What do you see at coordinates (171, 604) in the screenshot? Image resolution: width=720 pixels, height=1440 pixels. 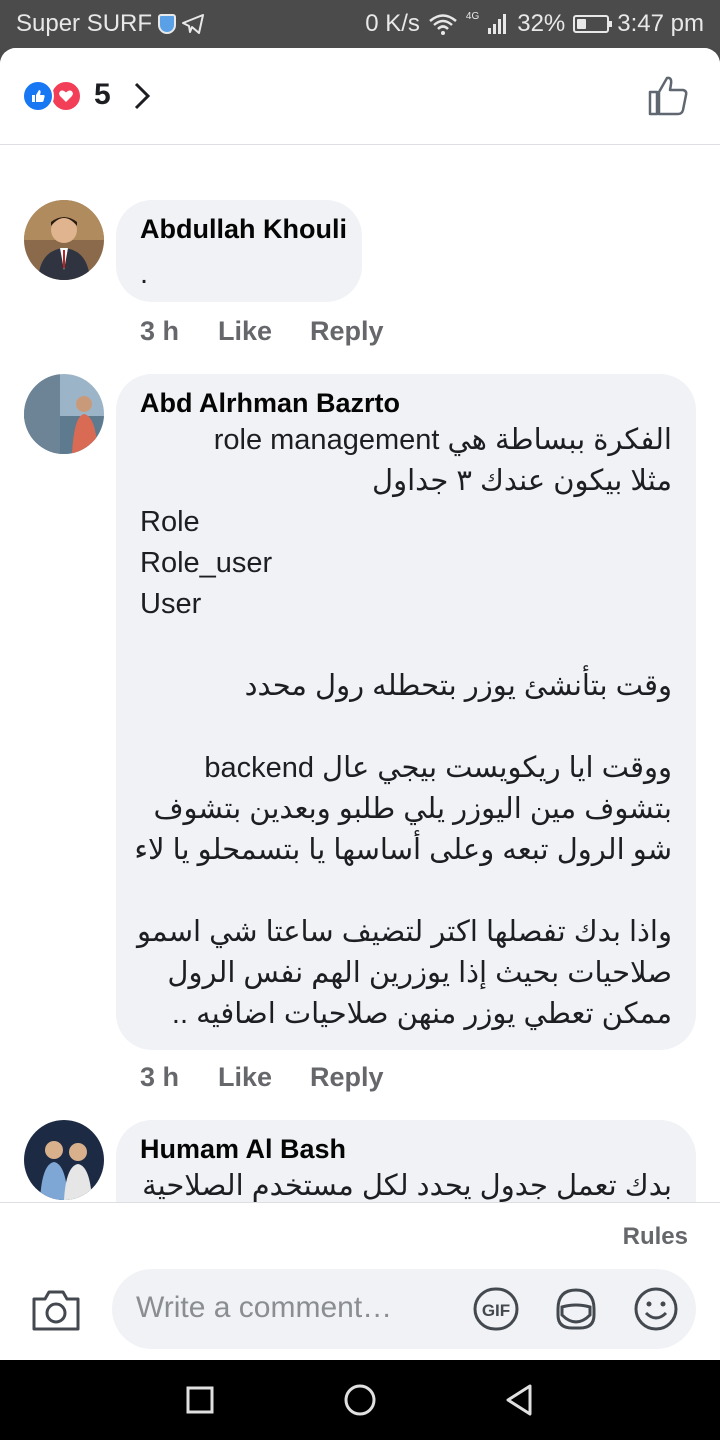 I see `comment-line: User` at bounding box center [171, 604].